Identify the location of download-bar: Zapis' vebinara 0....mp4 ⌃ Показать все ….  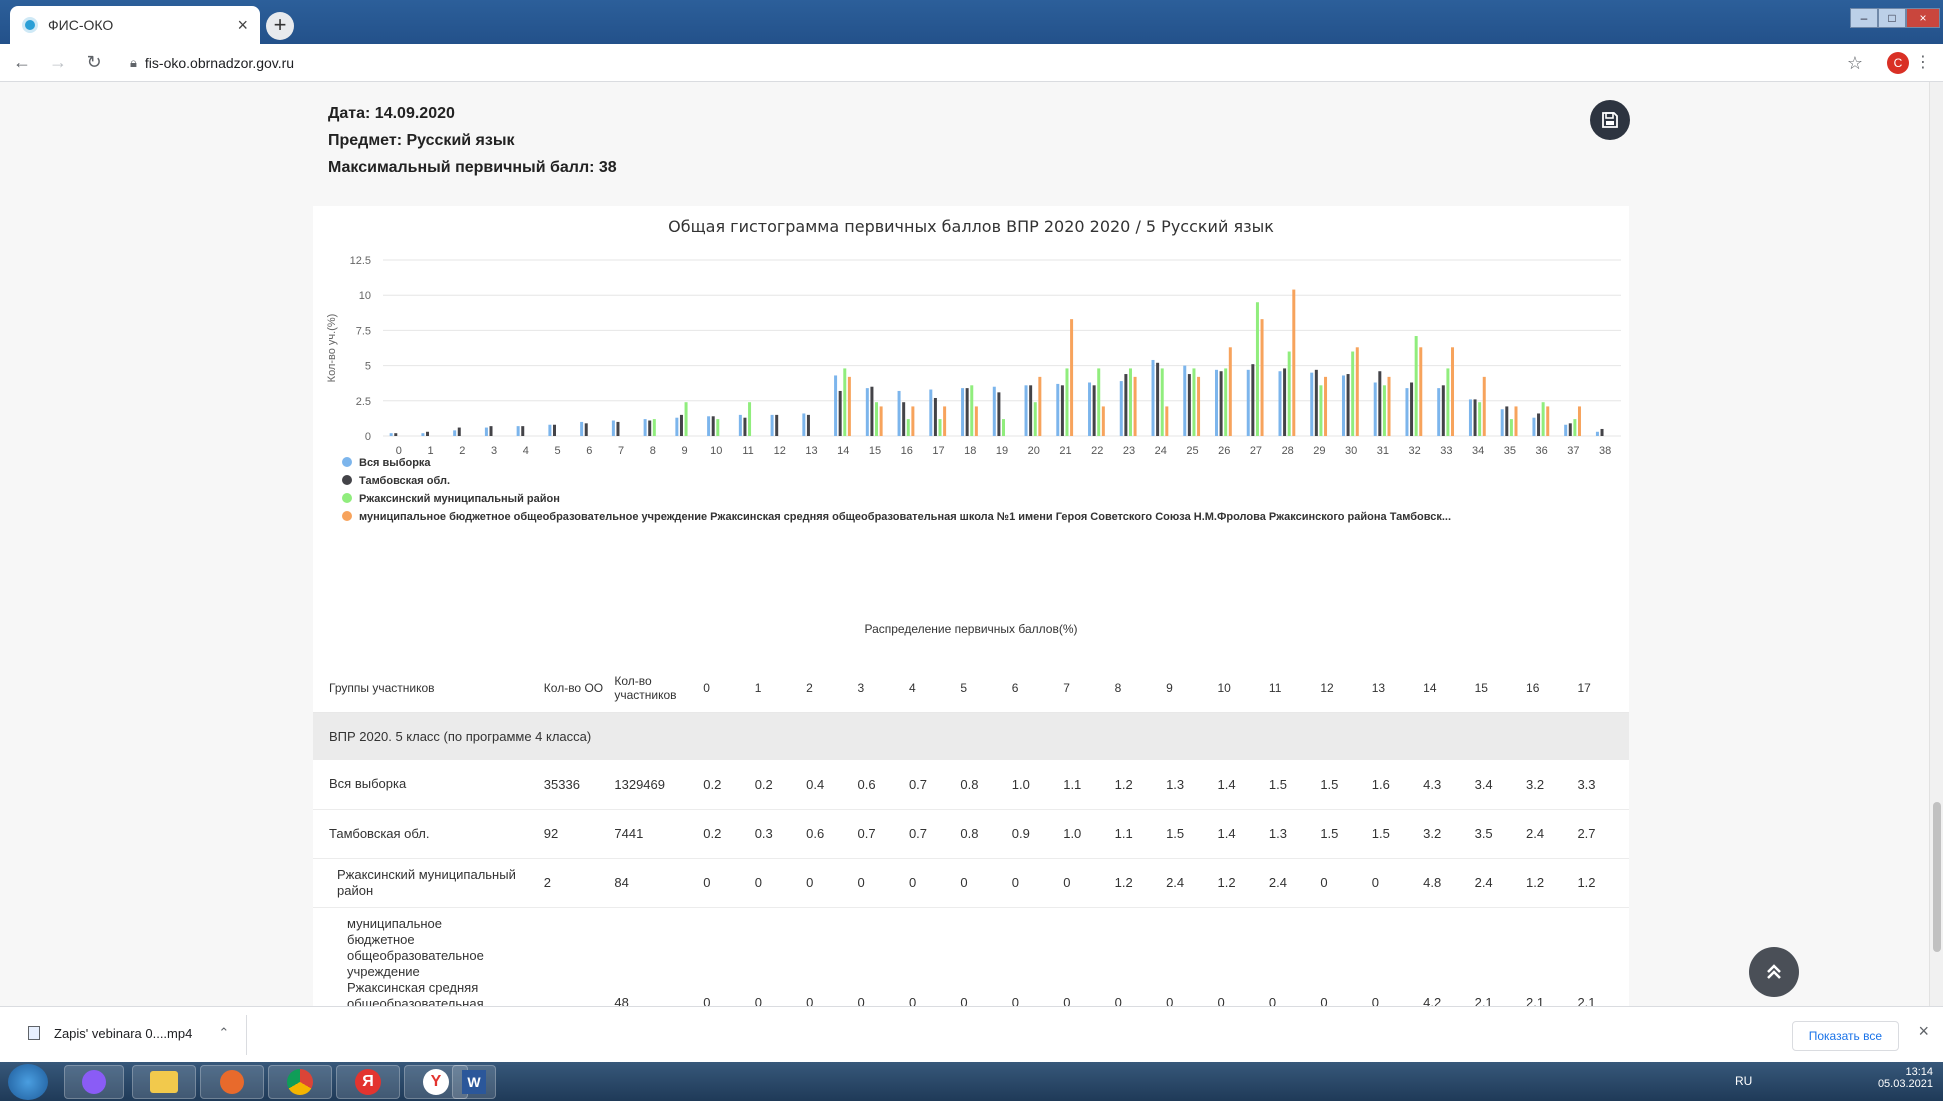
(971, 1034).